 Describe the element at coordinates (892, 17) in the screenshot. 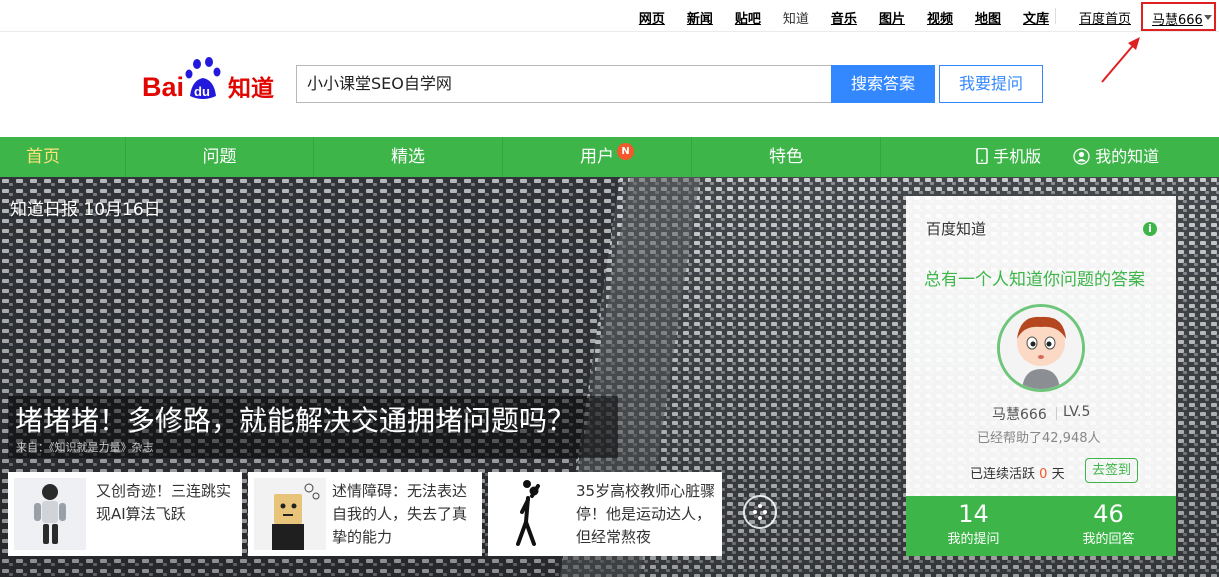

I see `nav-link-images: 图片` at that location.